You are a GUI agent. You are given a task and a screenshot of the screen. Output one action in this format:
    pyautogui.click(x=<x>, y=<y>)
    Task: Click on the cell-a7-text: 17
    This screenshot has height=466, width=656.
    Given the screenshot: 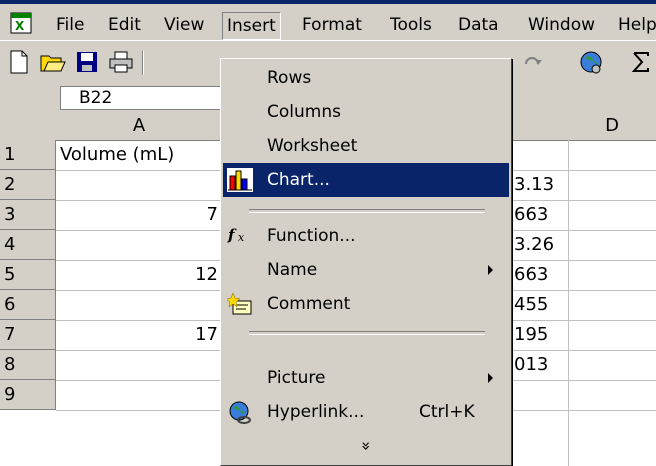 What is the action you would take?
    pyautogui.click(x=206, y=334)
    